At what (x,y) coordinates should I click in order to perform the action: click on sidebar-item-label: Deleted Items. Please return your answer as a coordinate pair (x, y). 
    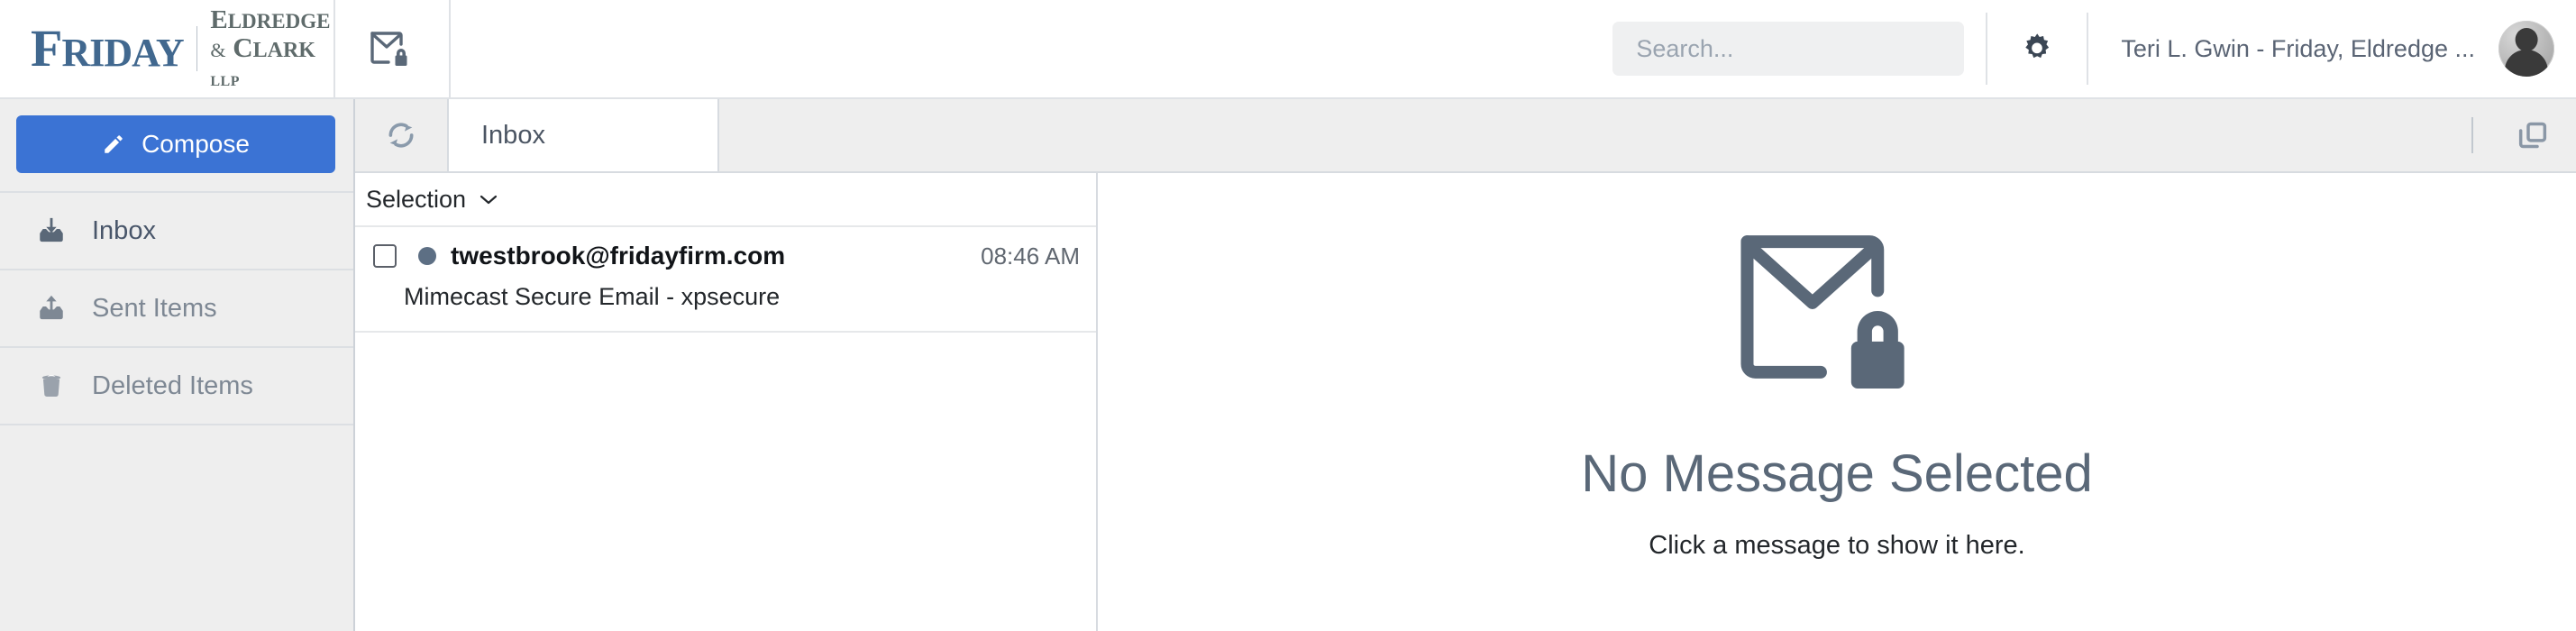
    Looking at the image, I should click on (172, 385).